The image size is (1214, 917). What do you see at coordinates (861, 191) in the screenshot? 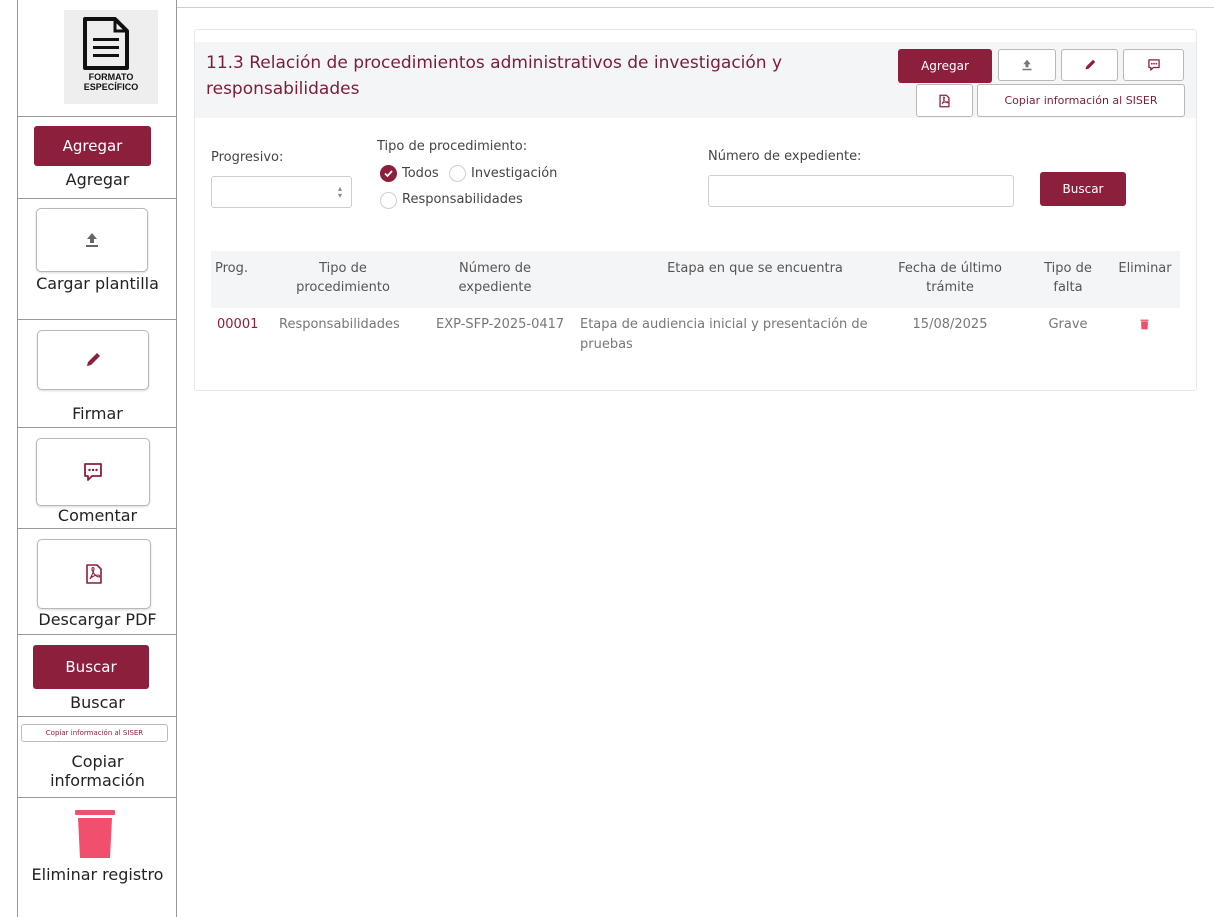
I see `expediente-input` at bounding box center [861, 191].